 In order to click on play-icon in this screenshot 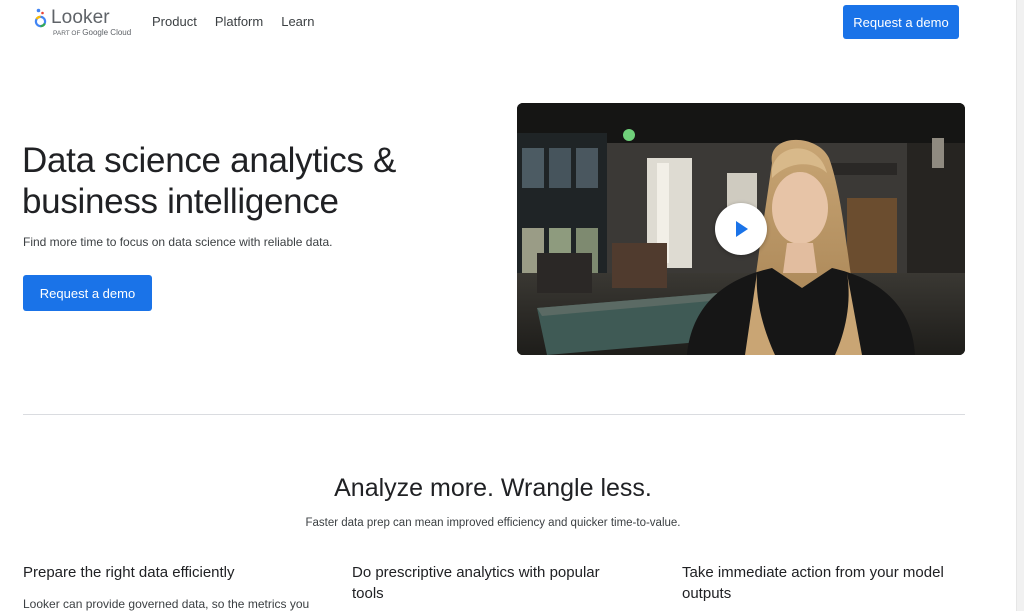, I will do `click(742, 229)`.